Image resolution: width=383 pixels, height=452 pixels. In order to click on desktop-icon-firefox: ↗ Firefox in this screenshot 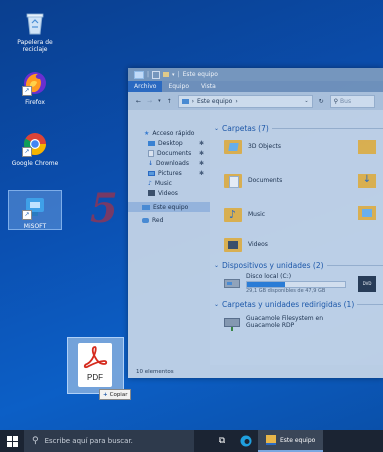, I will do `click(35, 88)`.